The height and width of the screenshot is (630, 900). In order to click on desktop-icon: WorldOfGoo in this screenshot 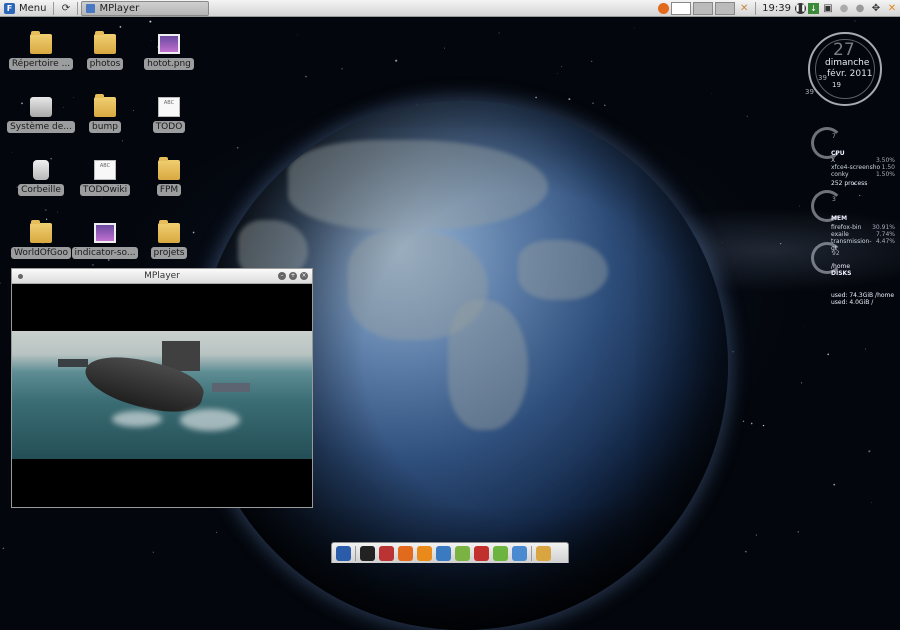, I will do `click(41, 245)`.